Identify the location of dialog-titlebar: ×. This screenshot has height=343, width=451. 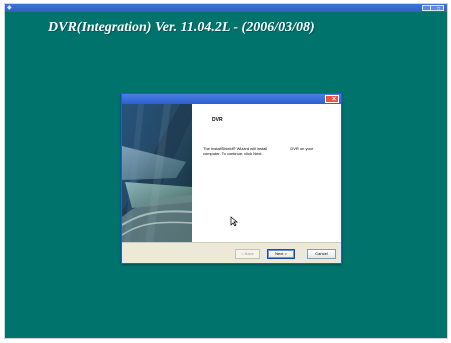
(231, 99).